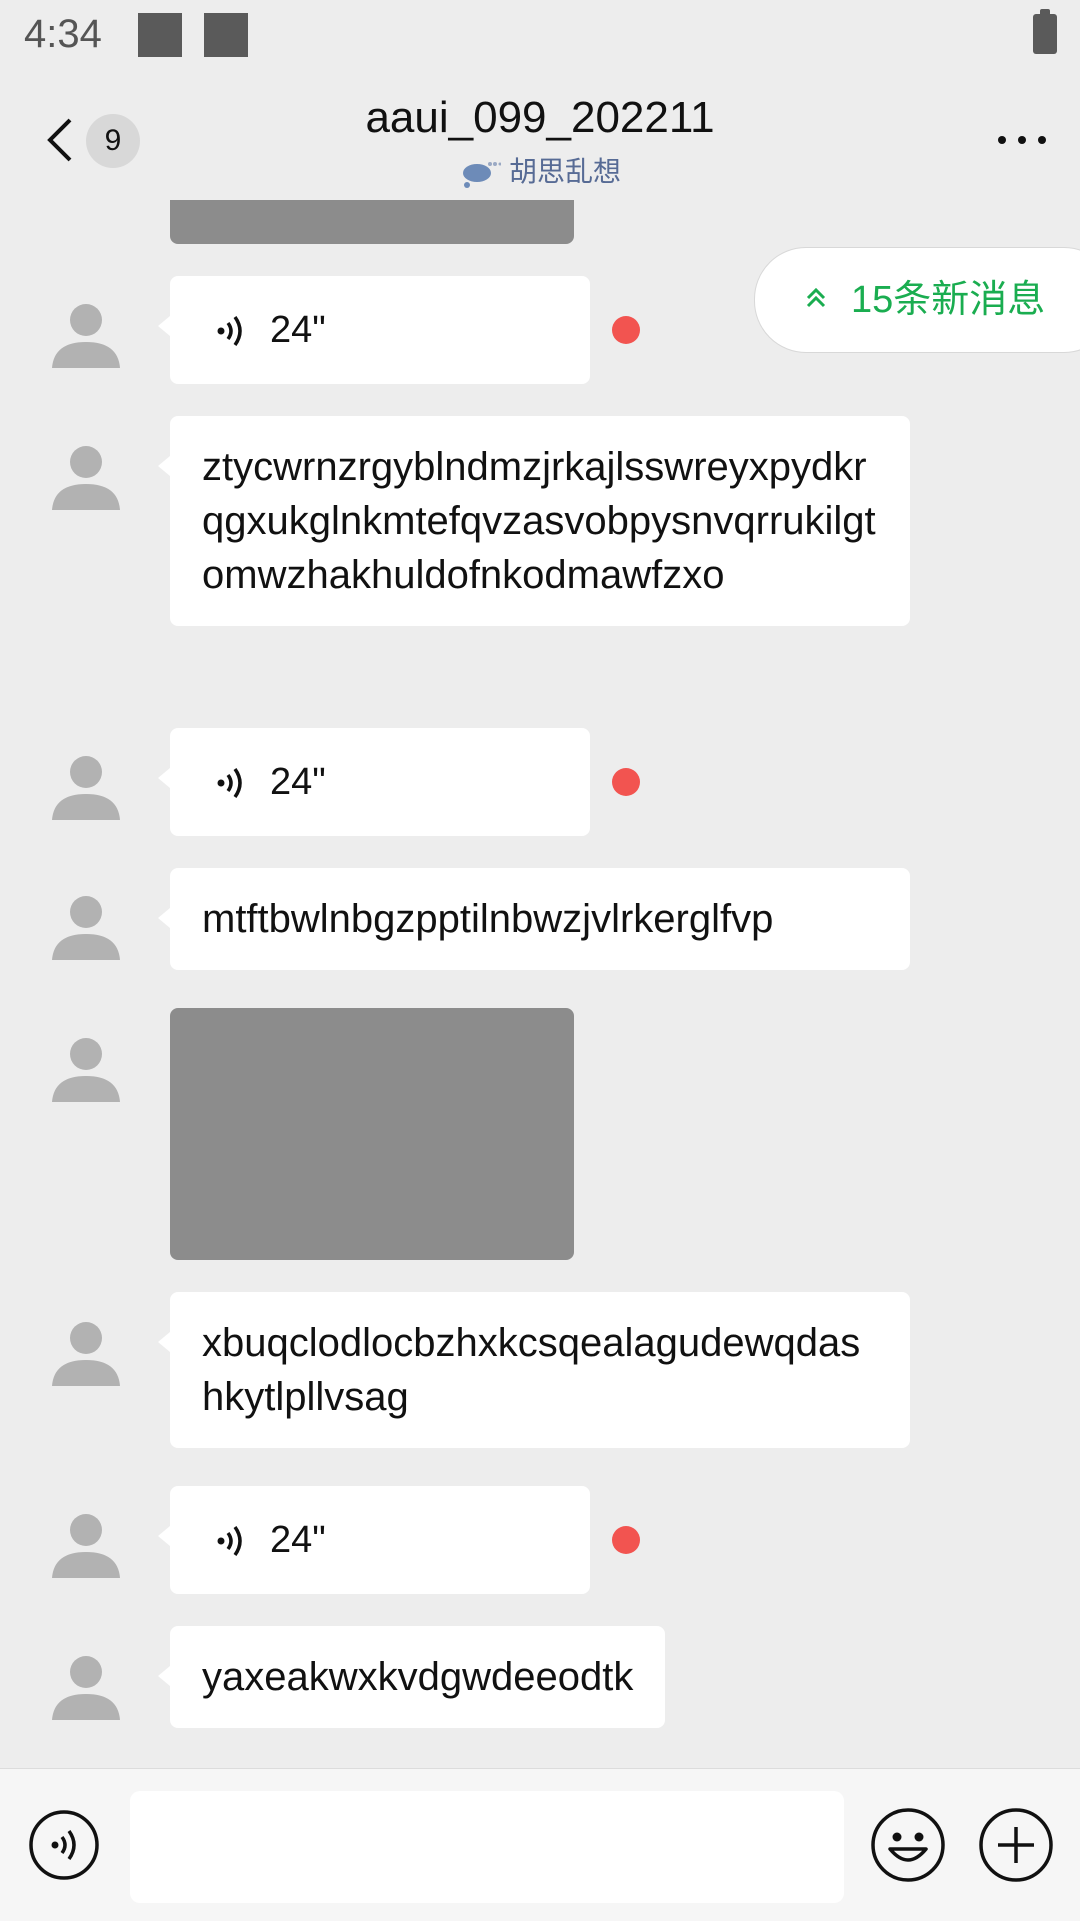 The image size is (1080, 1921). Describe the element at coordinates (411, 1677) in the screenshot. I see `text-message: yaxeakwxkvdgwdeeodtk` at that location.